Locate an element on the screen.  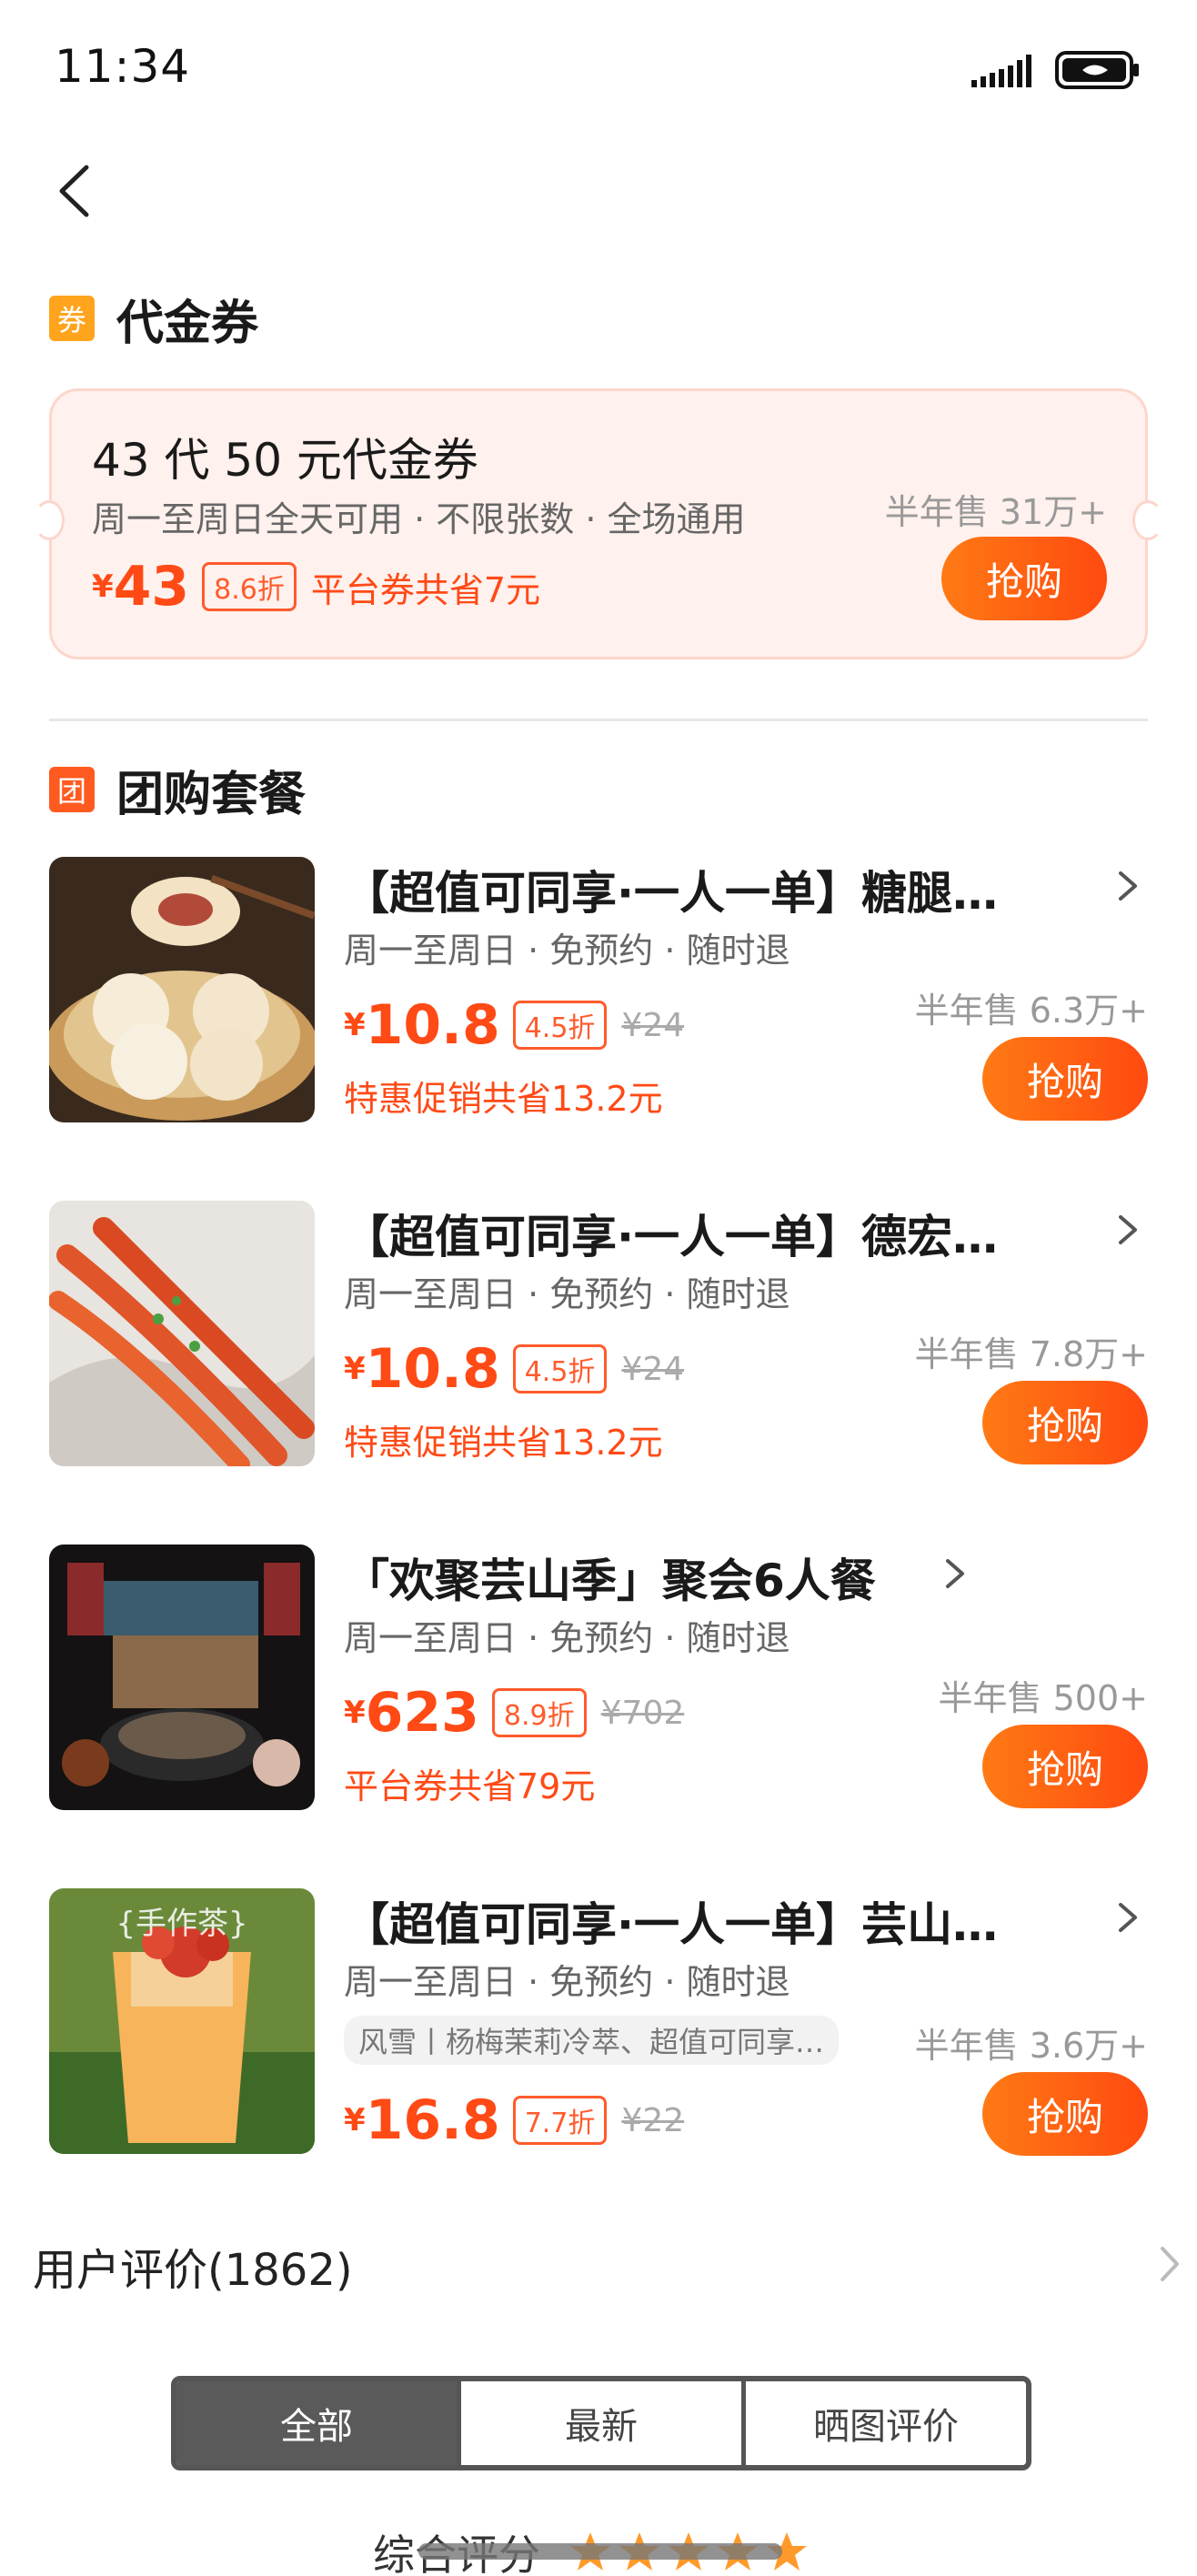
overall-rating: 综合评分 is located at coordinates (593, 2550).